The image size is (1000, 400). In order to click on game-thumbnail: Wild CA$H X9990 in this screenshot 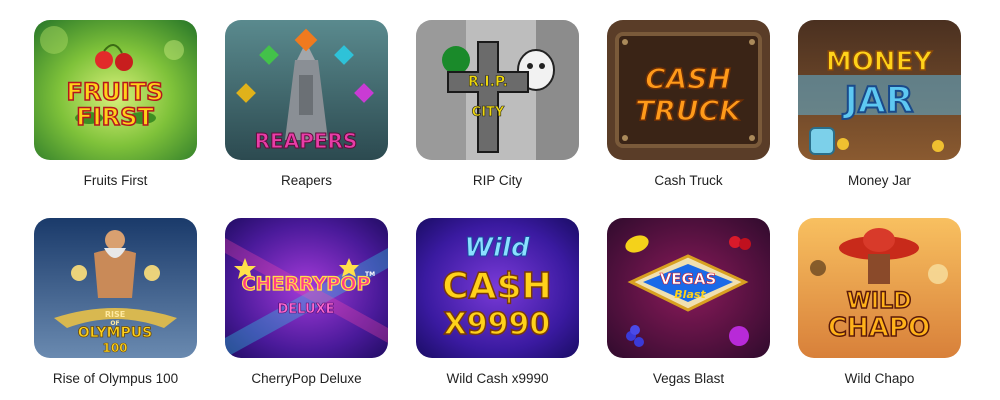, I will do `click(497, 288)`.